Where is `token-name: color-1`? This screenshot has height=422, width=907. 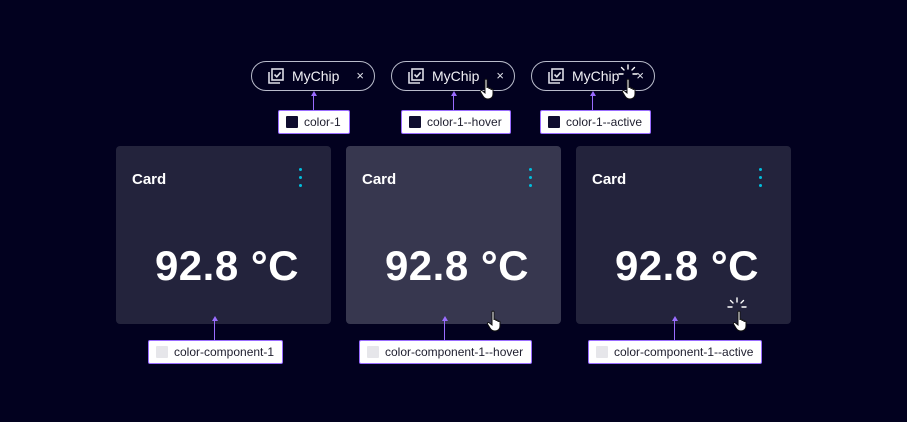
token-name: color-1 is located at coordinates (322, 122).